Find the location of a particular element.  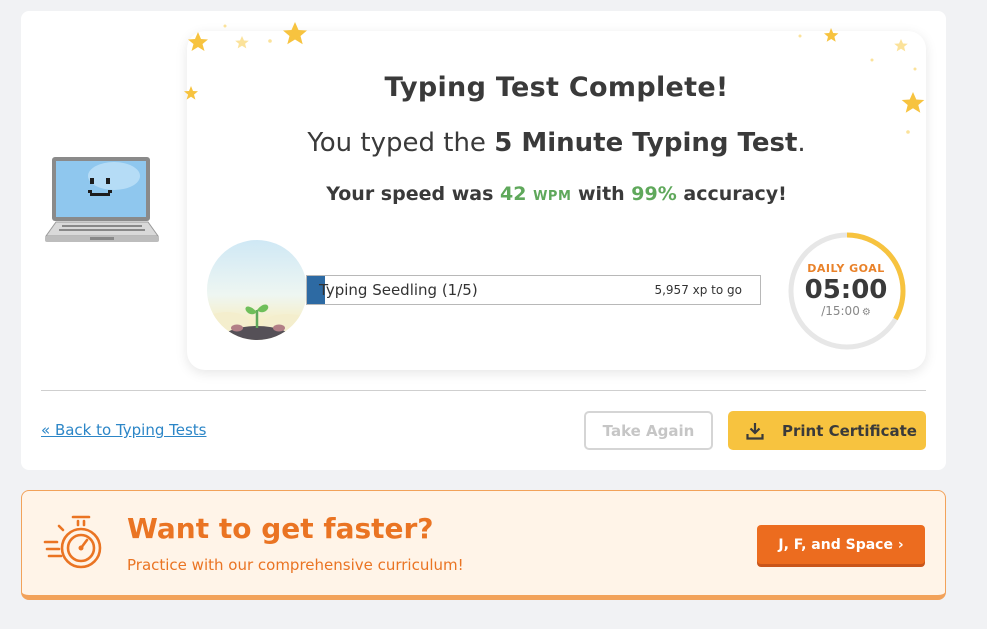

print-certificate-button: Print Certificate is located at coordinates (827, 430).